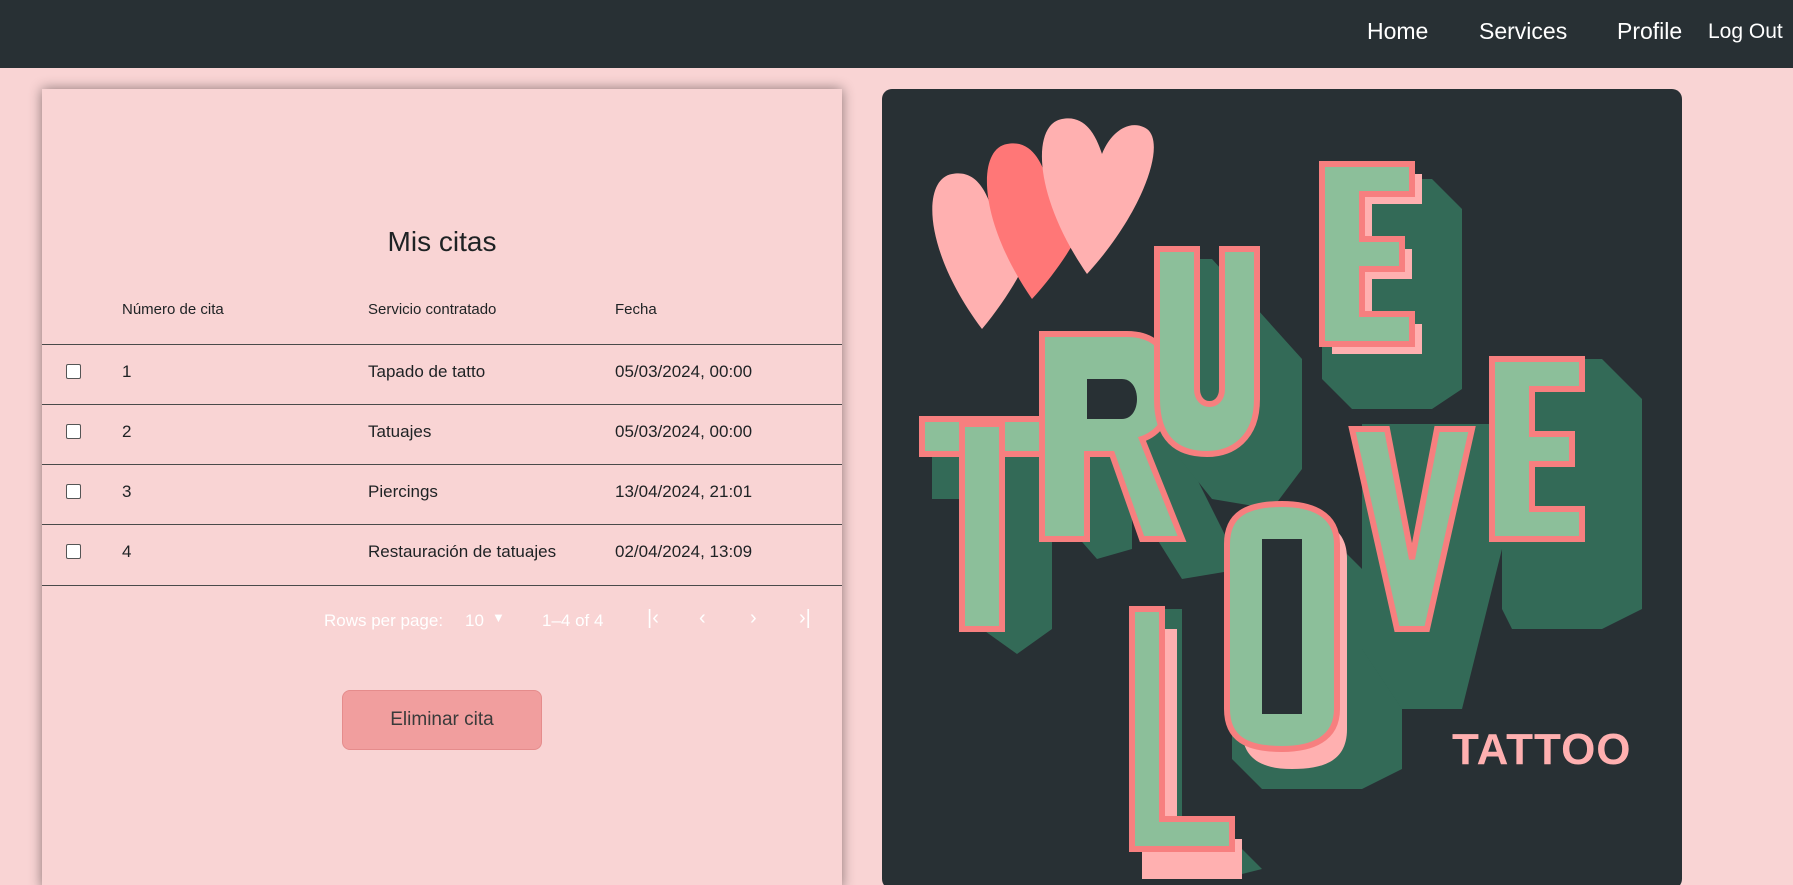 The height and width of the screenshot is (885, 1793). Describe the element at coordinates (805, 618) in the screenshot. I see `last-page-icon: ›|` at that location.